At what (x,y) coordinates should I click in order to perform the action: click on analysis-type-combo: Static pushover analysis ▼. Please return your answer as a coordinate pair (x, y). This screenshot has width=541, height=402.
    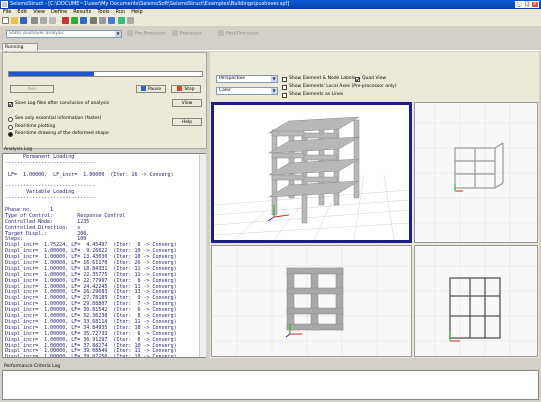
    Looking at the image, I should click on (64, 34).